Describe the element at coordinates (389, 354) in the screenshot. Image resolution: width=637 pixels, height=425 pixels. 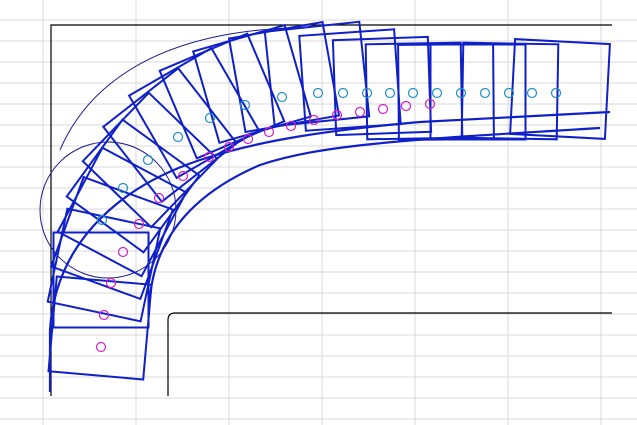
I see `inner-wall` at that location.